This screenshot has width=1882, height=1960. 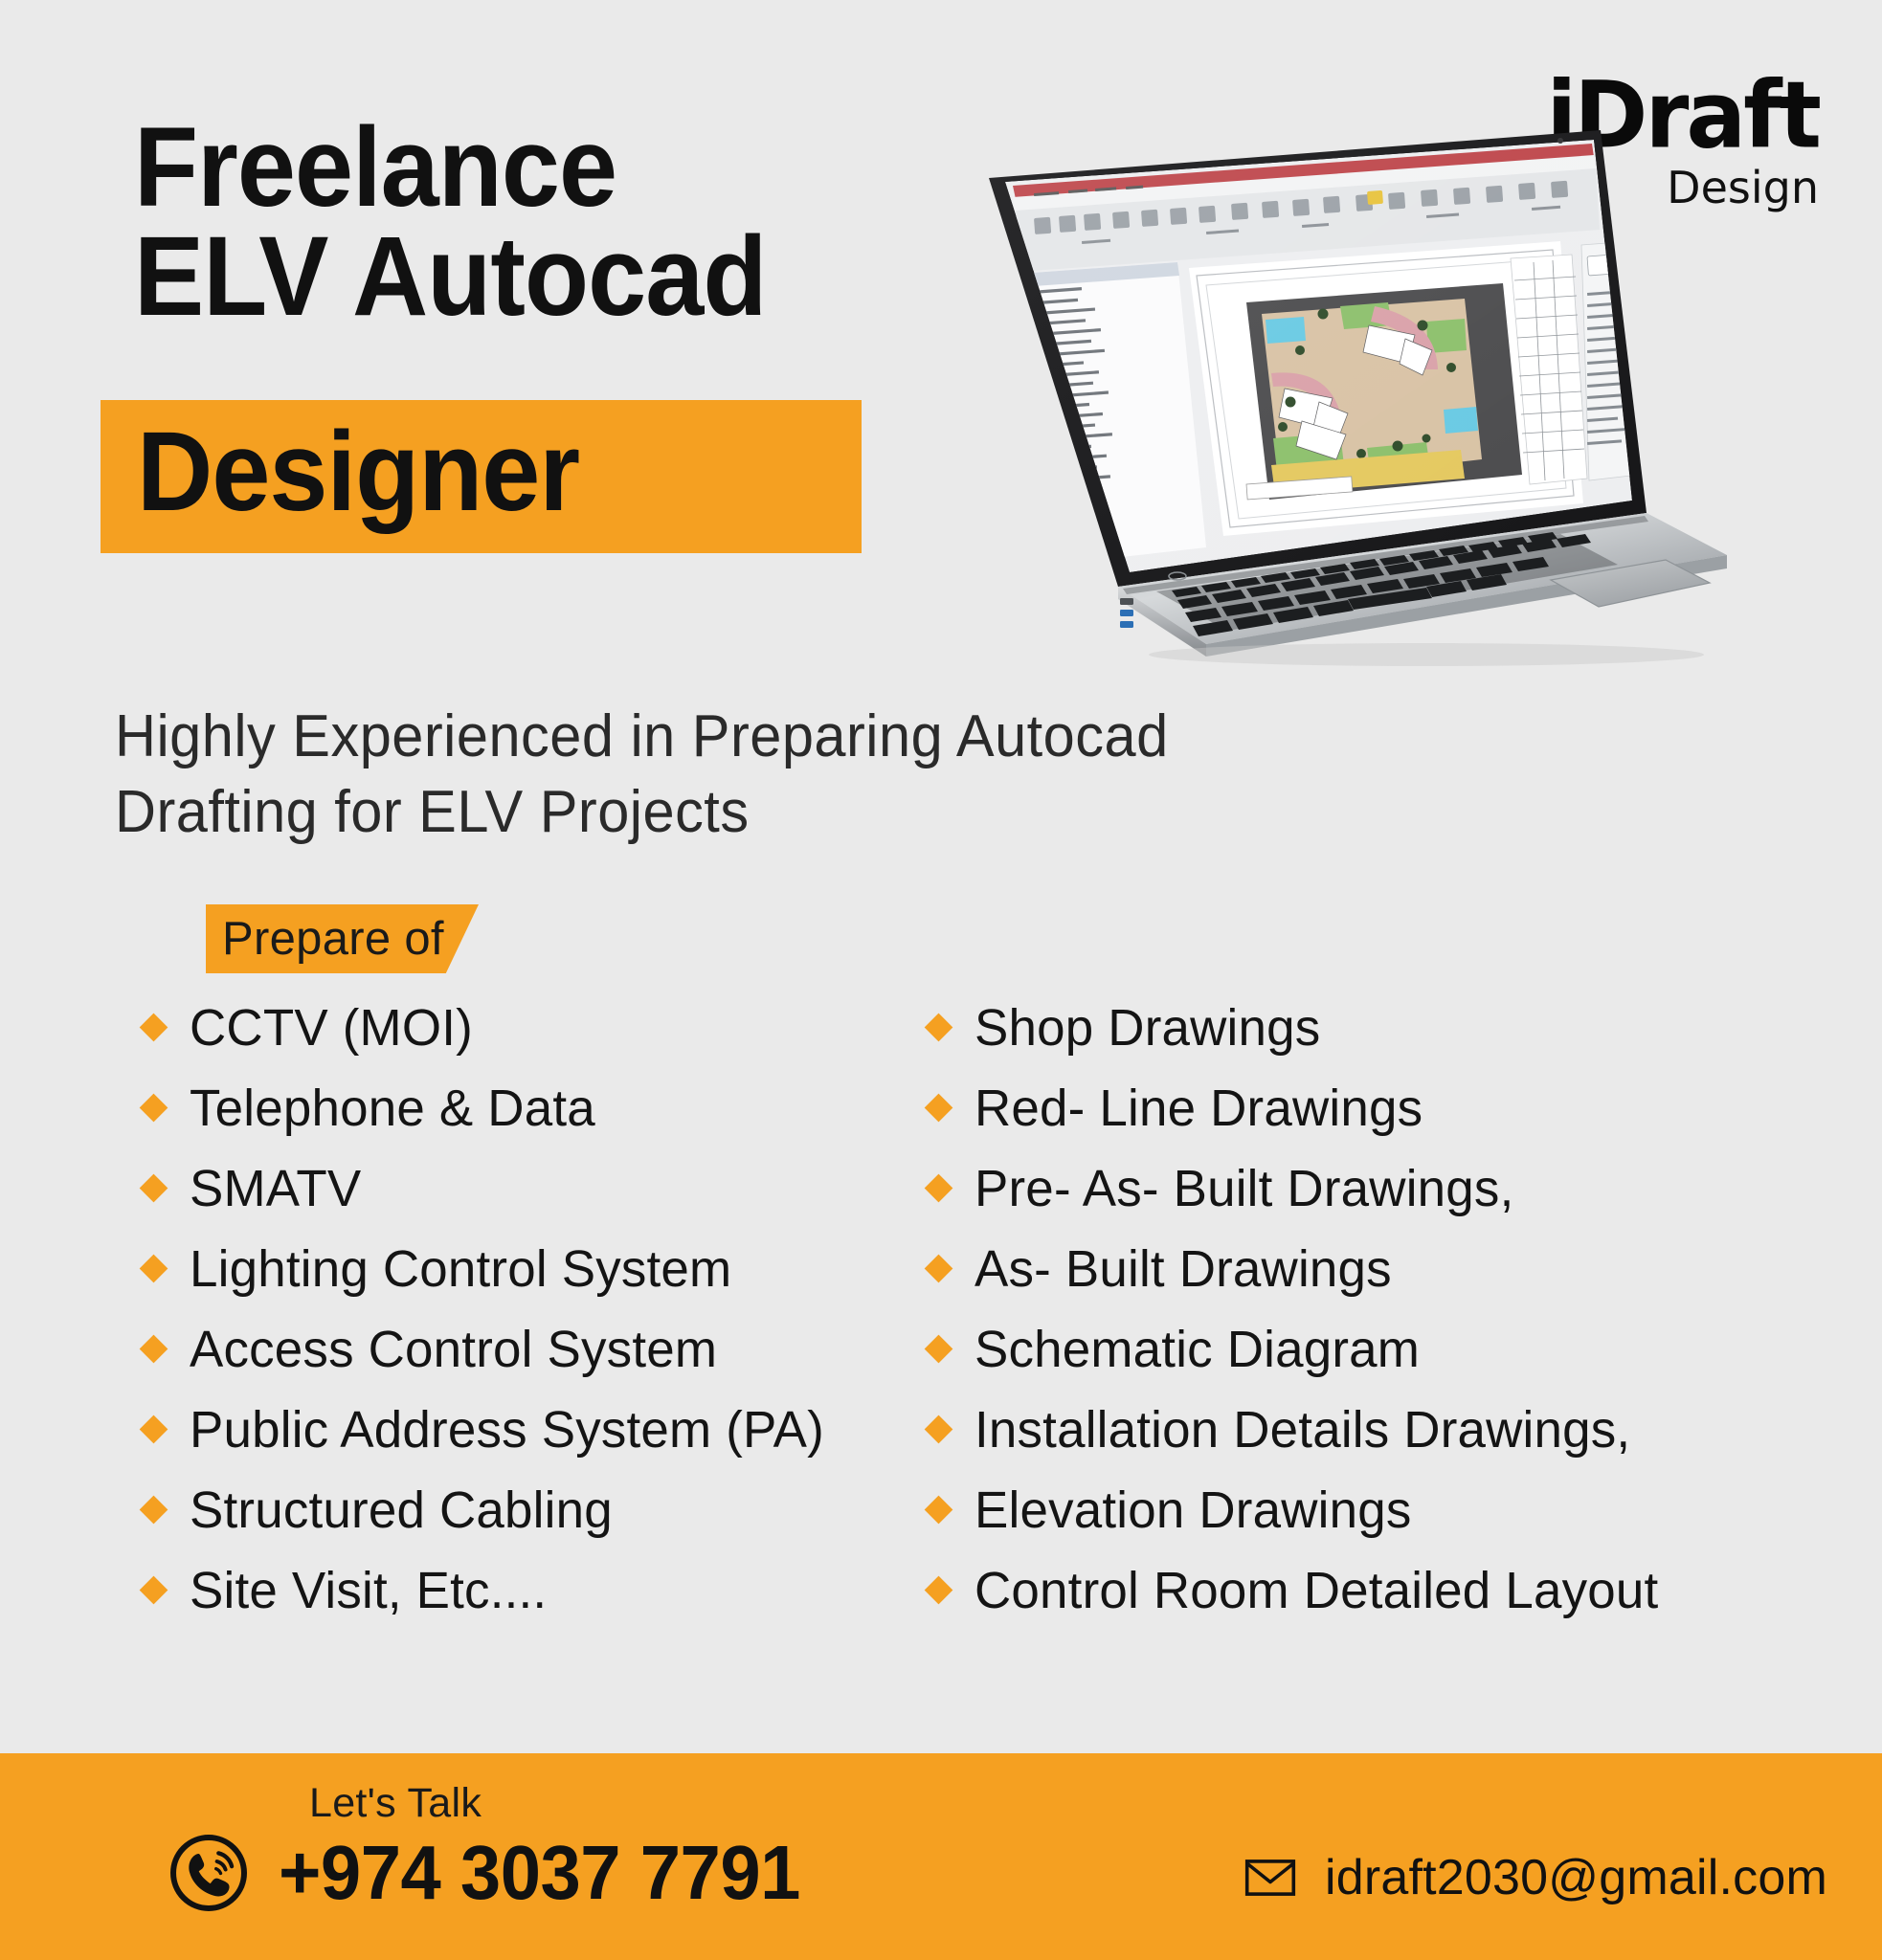 I want to click on list-item-label: As- Built Drawings, so click(x=1183, y=1269).